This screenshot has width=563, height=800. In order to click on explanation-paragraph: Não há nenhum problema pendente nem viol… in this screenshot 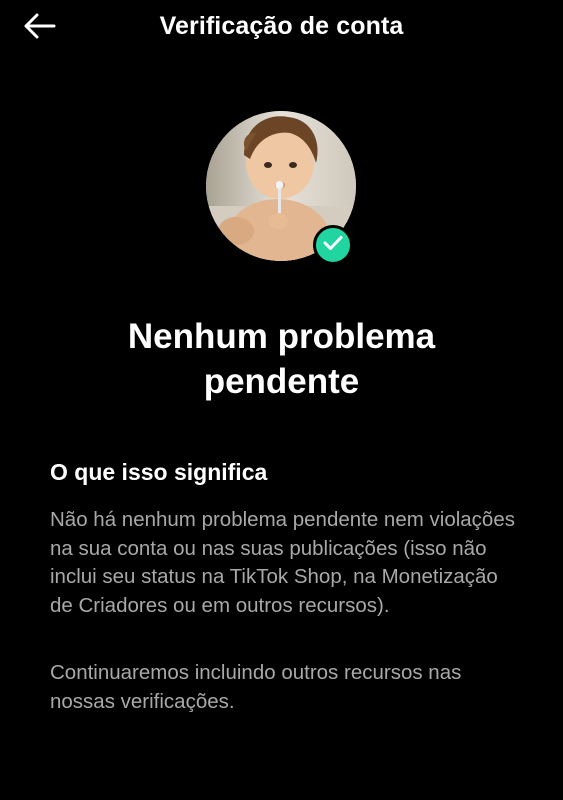, I will do `click(282, 562)`.